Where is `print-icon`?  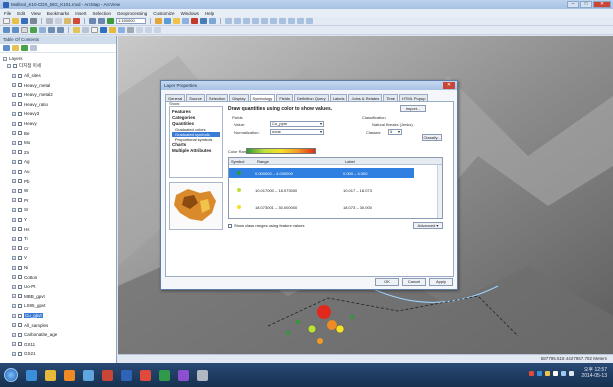 print-icon is located at coordinates (33, 21).